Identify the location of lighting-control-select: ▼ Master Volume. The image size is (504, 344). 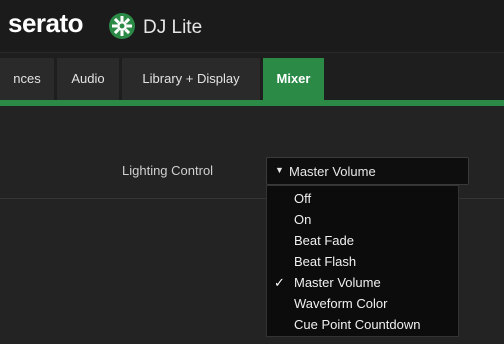
(367, 171).